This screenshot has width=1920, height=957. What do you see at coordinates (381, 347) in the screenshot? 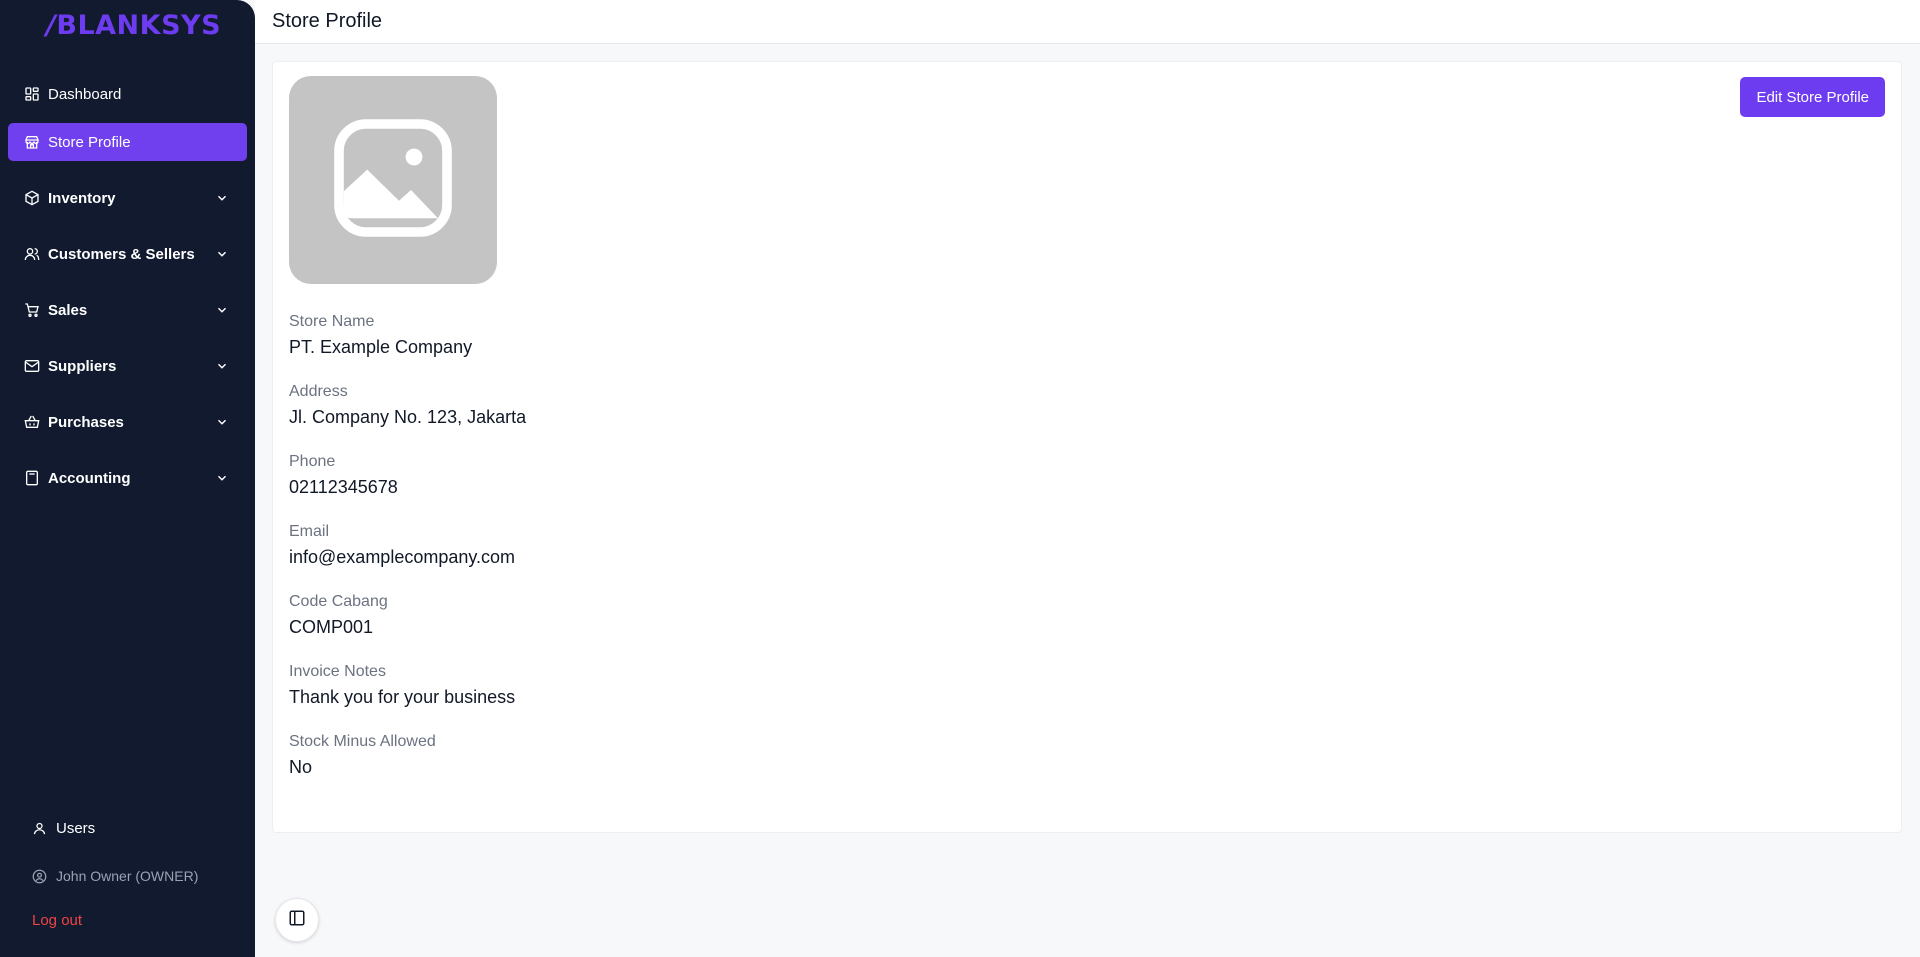
I see `field-value: PT. Example Company` at bounding box center [381, 347].